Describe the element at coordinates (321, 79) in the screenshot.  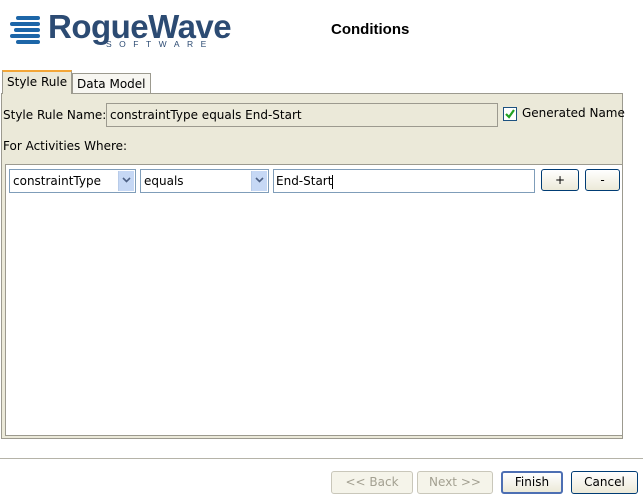
I see `tab-strip: Style Rule Data Model` at that location.